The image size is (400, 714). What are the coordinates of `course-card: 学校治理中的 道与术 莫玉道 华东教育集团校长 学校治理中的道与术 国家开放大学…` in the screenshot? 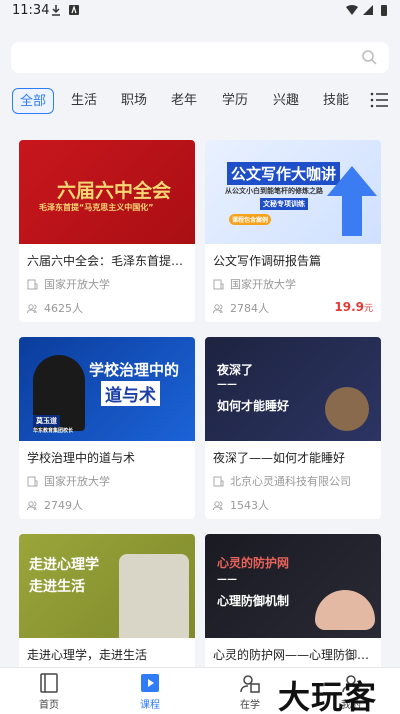 It's located at (107, 428).